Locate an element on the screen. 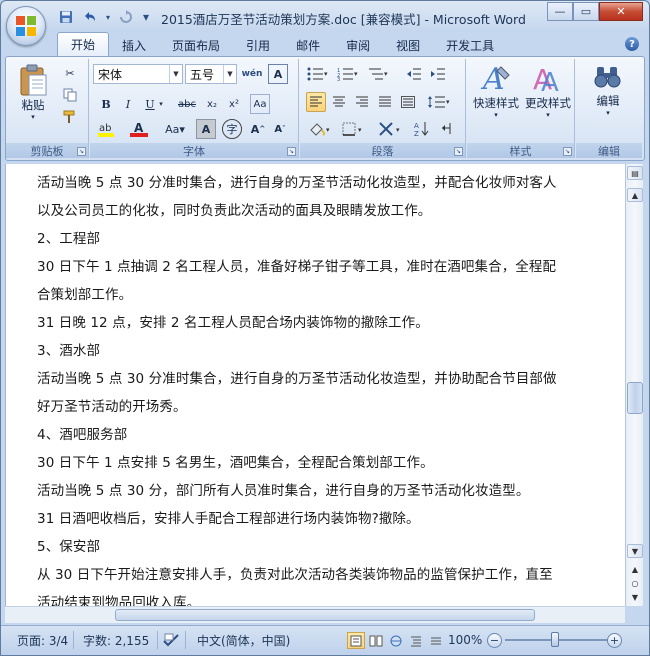 The height and width of the screenshot is (656, 650). quick-access-toolbar: ▾ ▾ is located at coordinates (104, 17).